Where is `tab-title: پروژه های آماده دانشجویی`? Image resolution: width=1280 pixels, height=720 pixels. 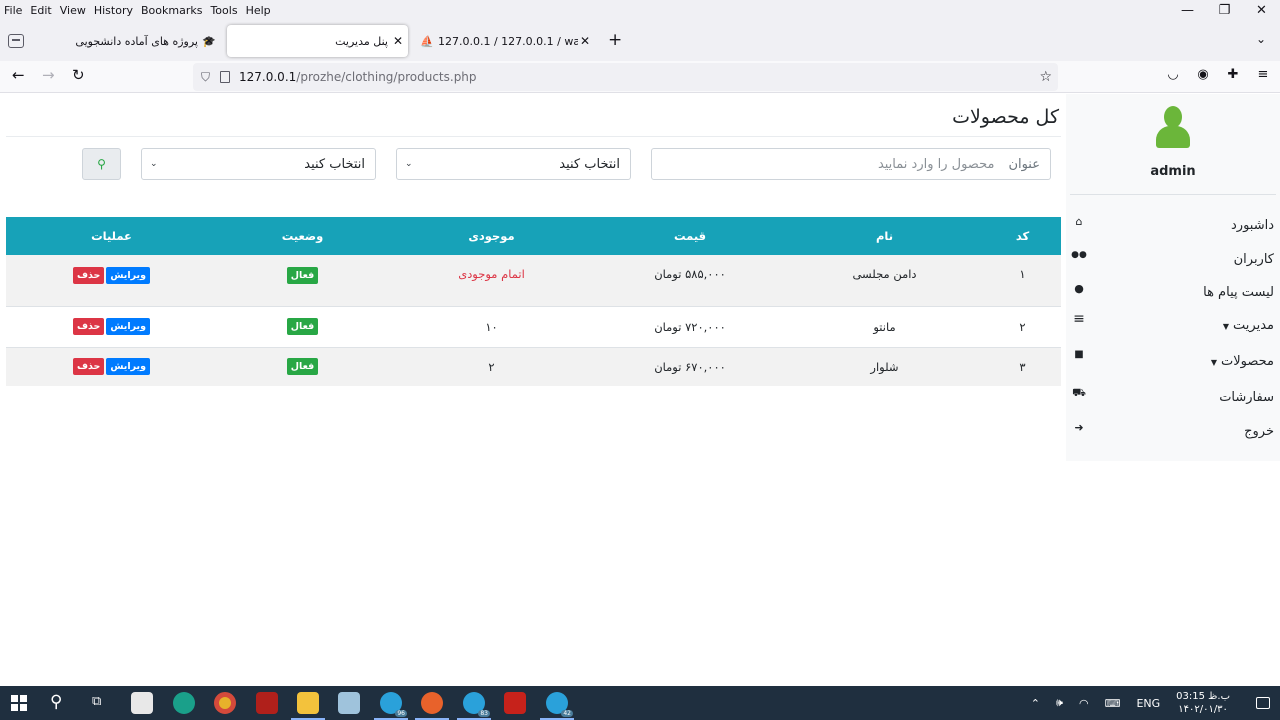
tab-title: پروژه های آماده دانشجویی is located at coordinates (136, 41).